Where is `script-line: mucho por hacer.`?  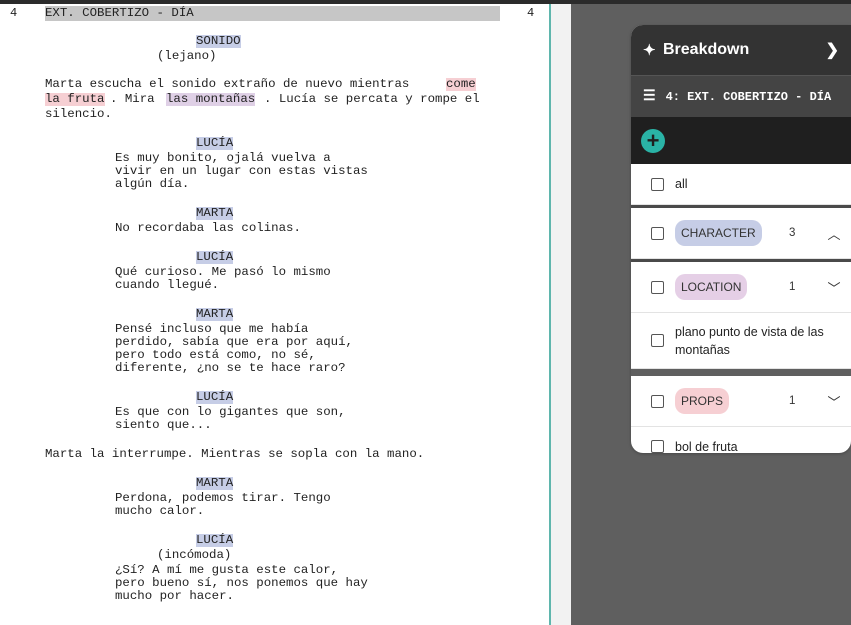
script-line: mucho por hacer. is located at coordinates (174, 596).